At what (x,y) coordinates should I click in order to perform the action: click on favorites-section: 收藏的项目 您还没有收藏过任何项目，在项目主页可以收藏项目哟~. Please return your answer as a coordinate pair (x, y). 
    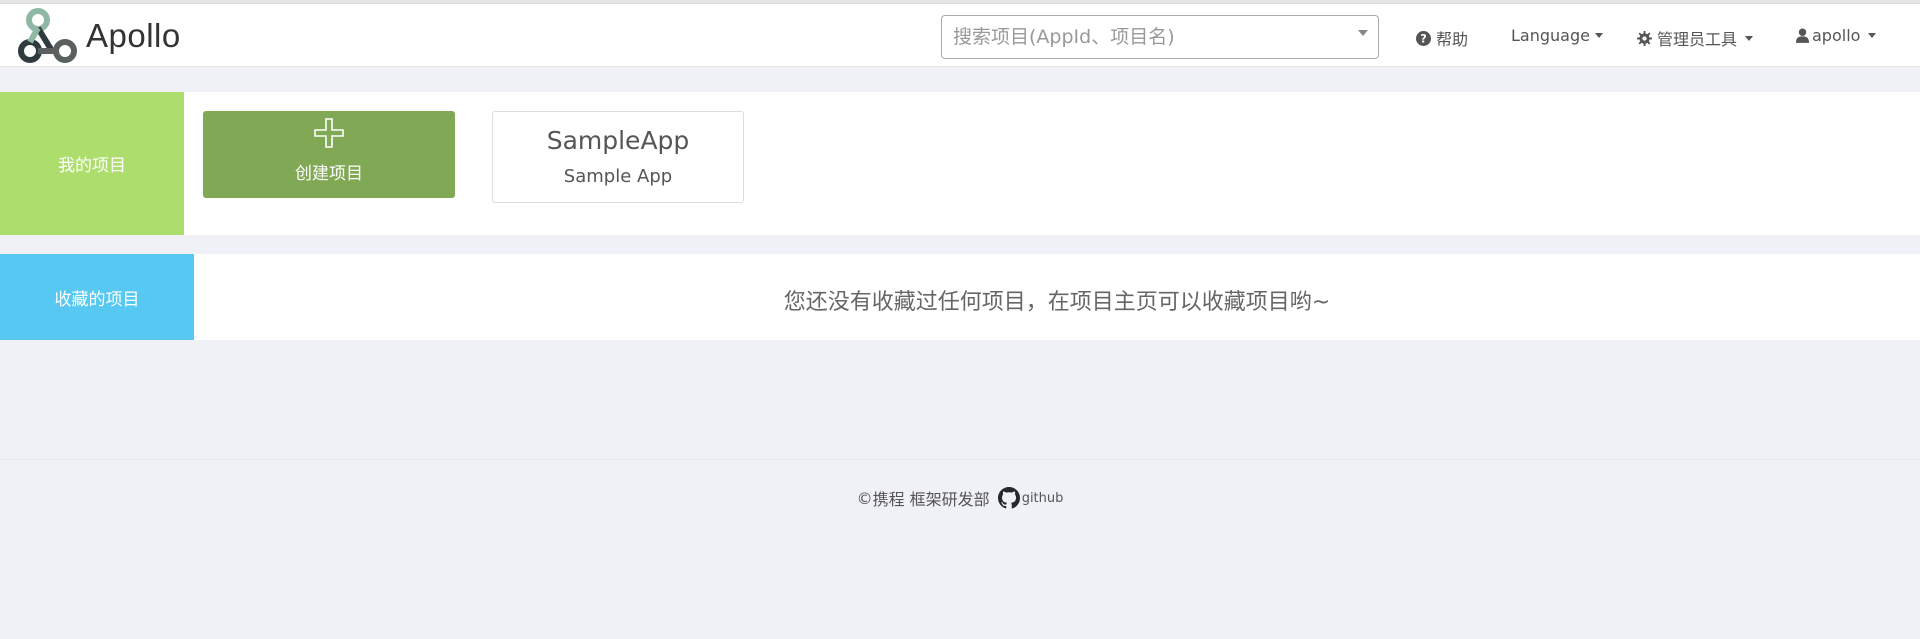
    Looking at the image, I should click on (960, 297).